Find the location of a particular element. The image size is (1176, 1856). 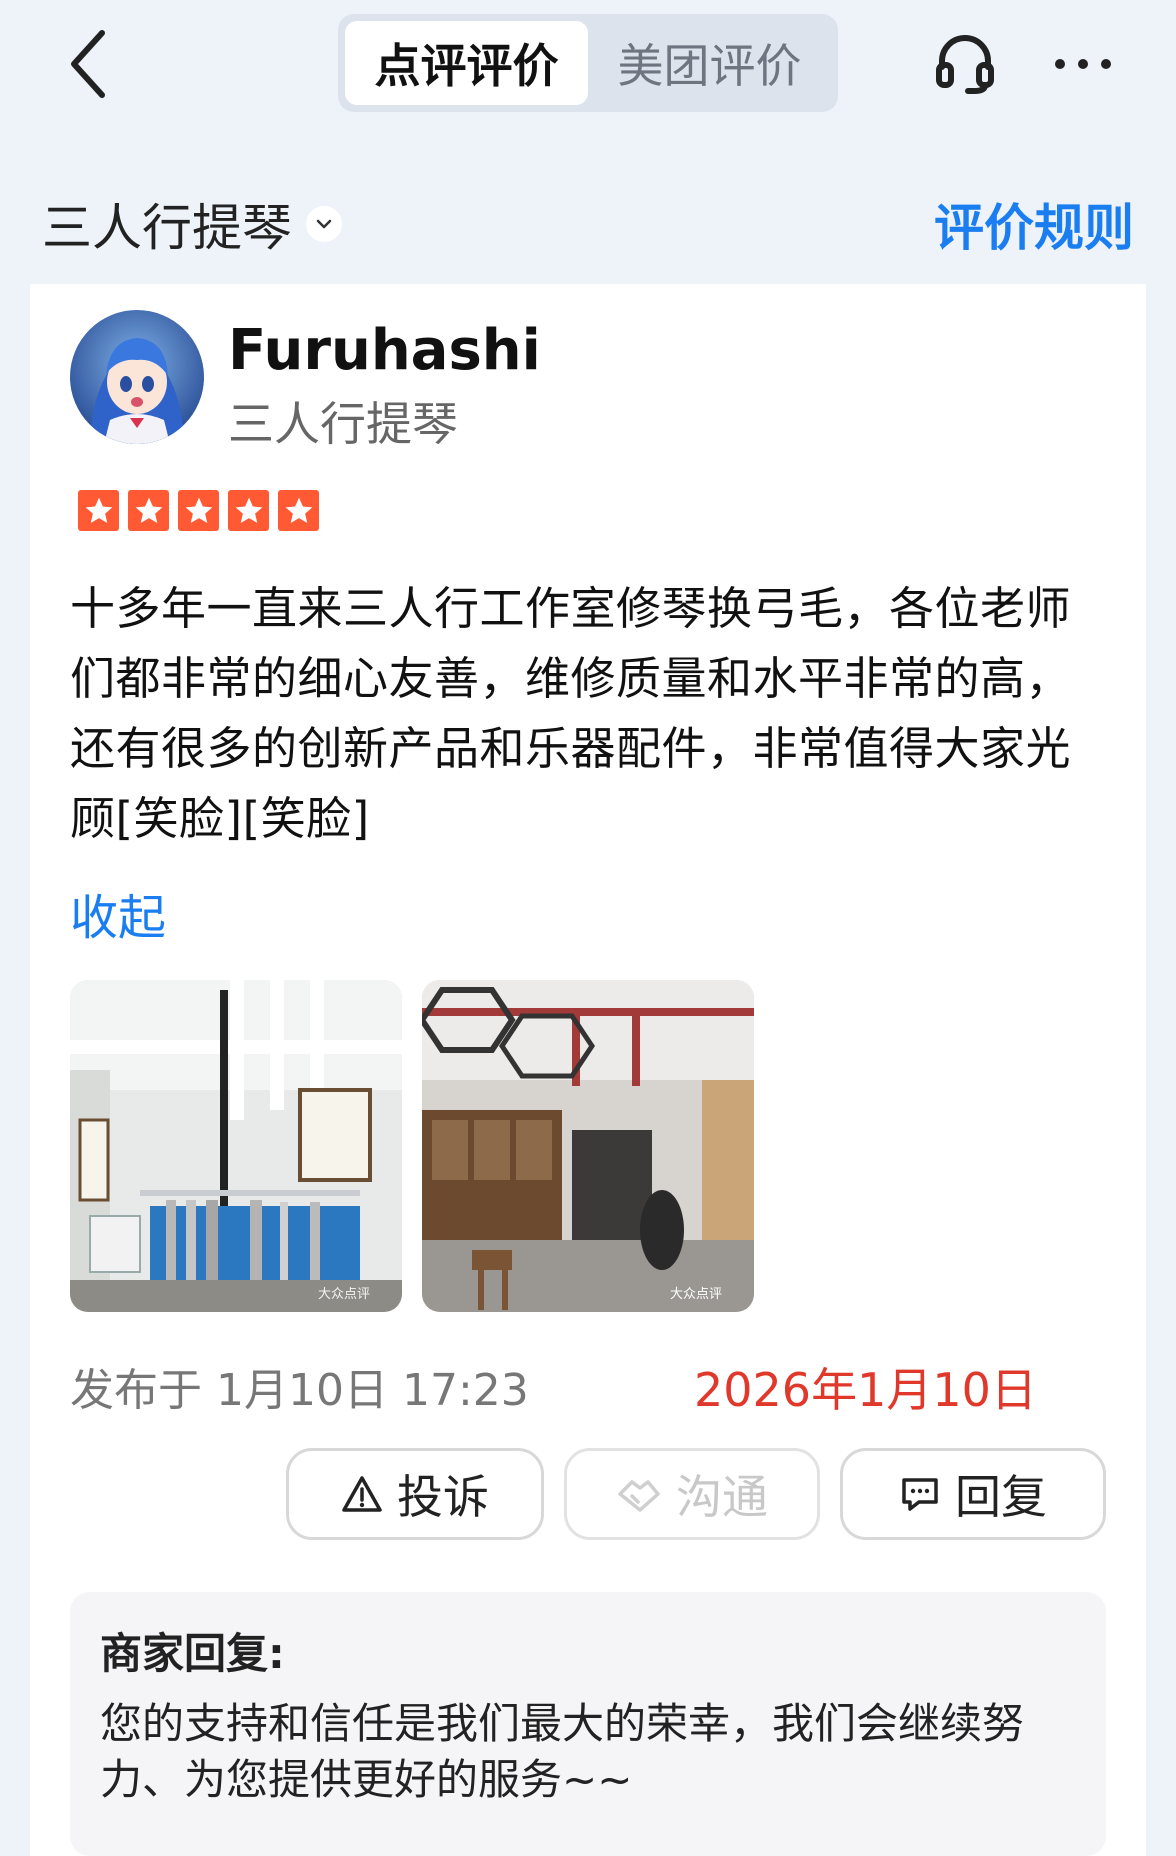

reply-button: 回复 is located at coordinates (973, 1494).